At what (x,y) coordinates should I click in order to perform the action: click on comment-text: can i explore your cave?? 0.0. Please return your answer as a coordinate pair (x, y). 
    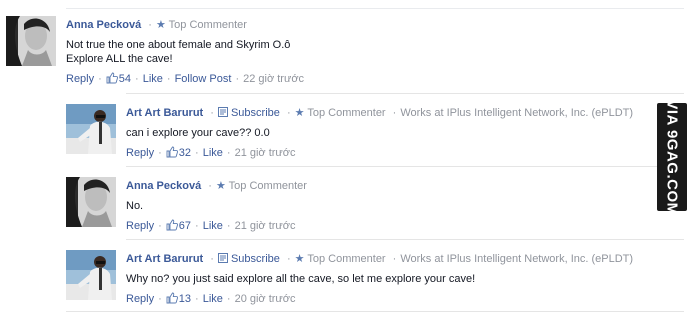
    Looking at the image, I should click on (198, 133).